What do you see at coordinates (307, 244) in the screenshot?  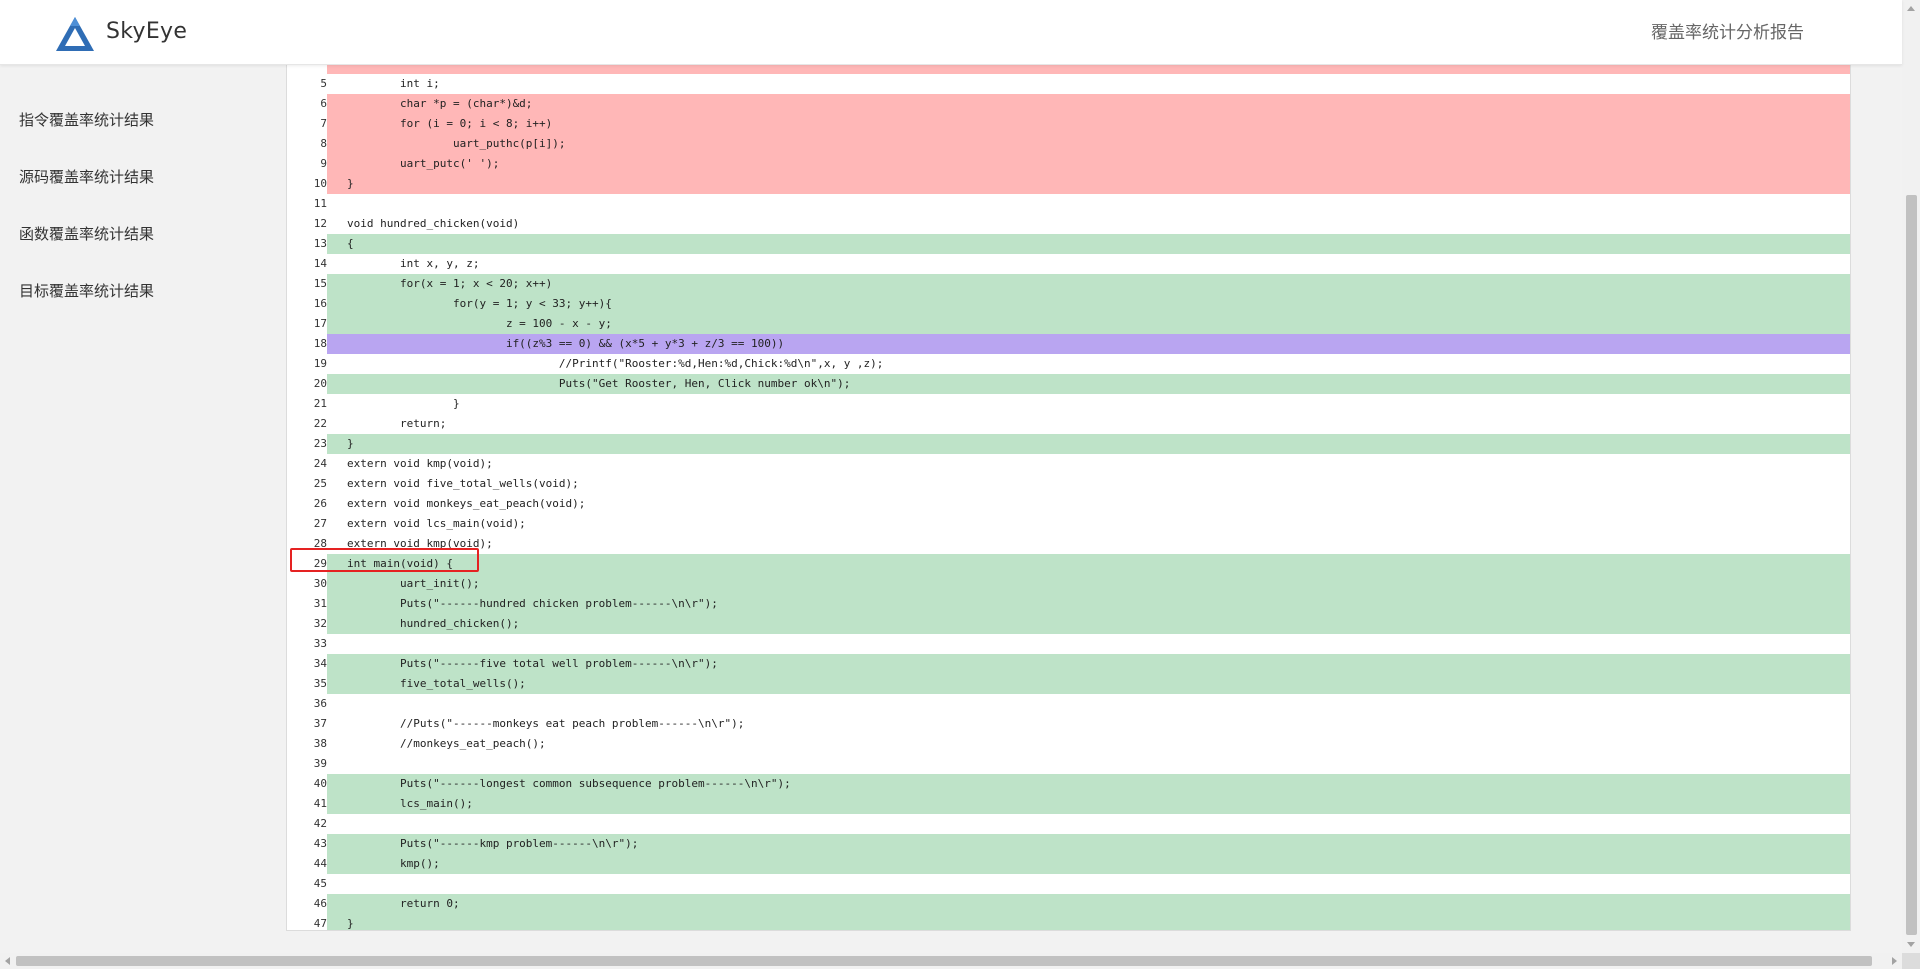 I see `line-number: 13` at bounding box center [307, 244].